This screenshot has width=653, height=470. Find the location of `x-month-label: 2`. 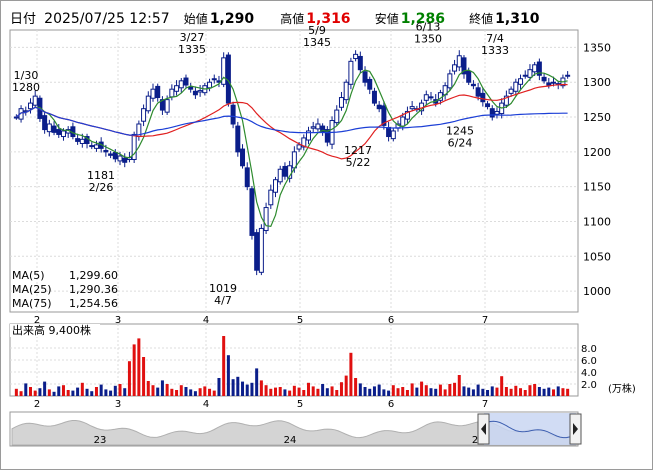

x-month-label: 2 is located at coordinates (37, 404).